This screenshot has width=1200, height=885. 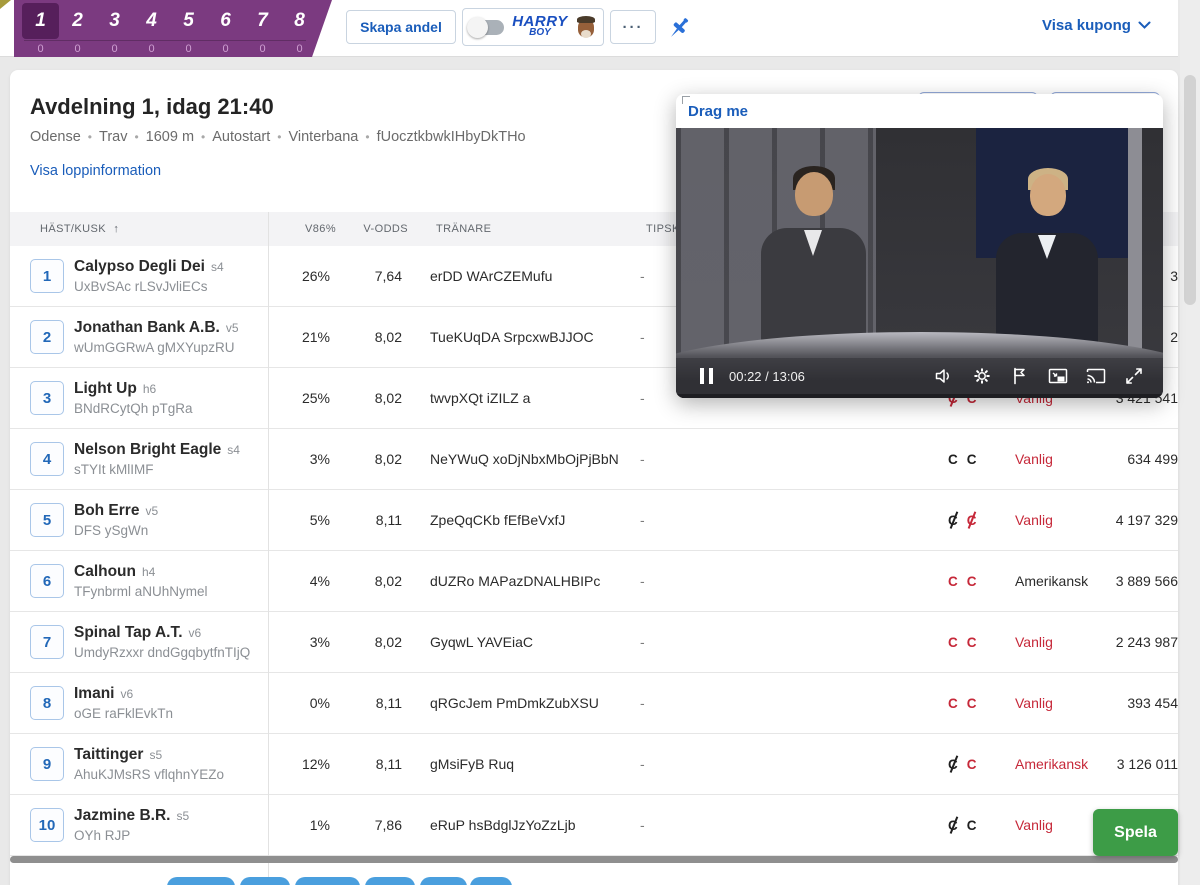 What do you see at coordinates (47, 276) in the screenshot?
I see `horse-number-badge: 1` at bounding box center [47, 276].